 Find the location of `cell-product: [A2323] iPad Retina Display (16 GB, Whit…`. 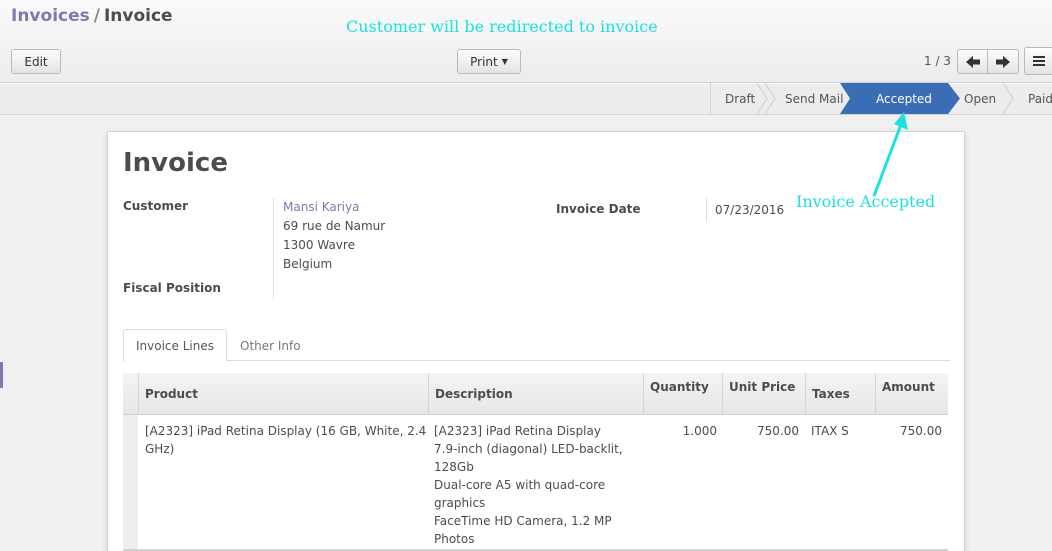

cell-product: [A2323] iPad Retina Display (16 GB, Whit… is located at coordinates (286, 440).